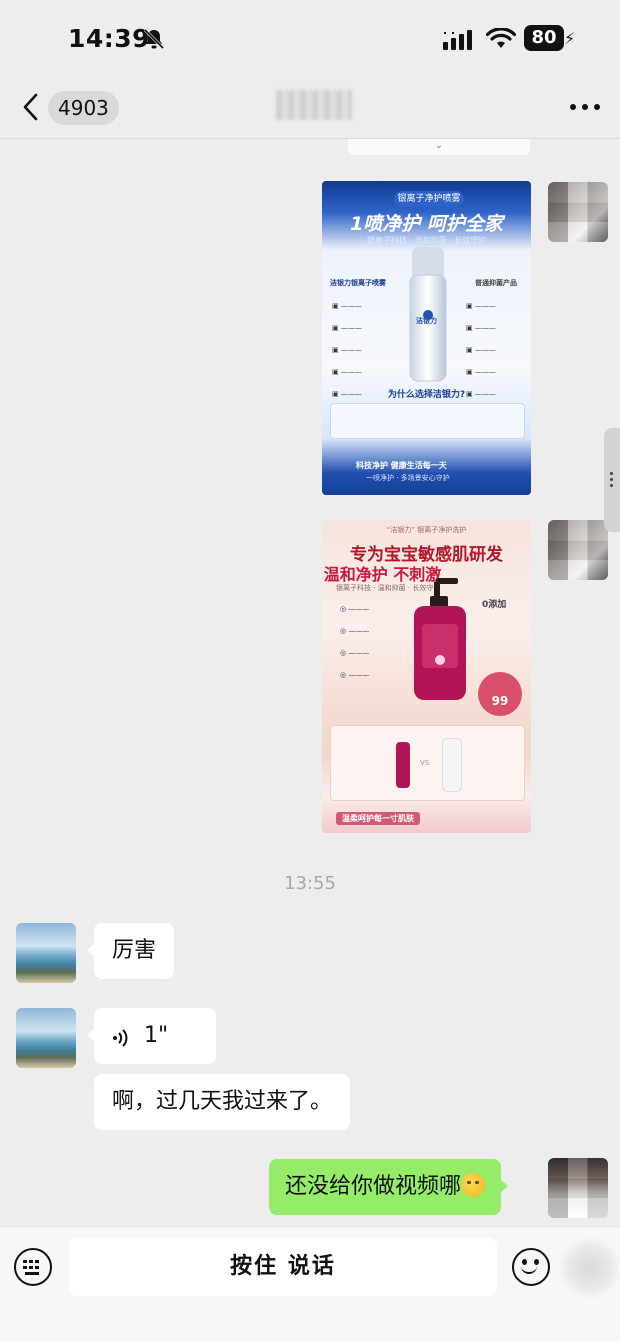 The image size is (620, 1342). What do you see at coordinates (426, 224) in the screenshot?
I see `poster-headline: 1喷净护 呵护全家` at bounding box center [426, 224].